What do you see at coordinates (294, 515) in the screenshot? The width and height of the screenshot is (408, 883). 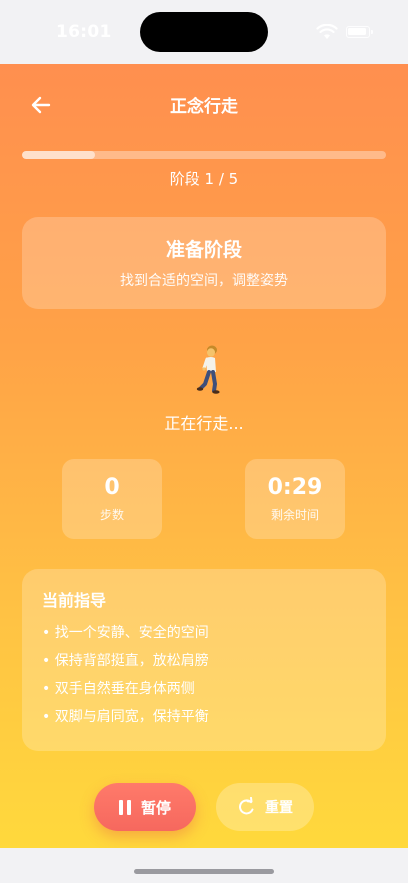 I see `remaining-time-label: 剩余时间` at bounding box center [294, 515].